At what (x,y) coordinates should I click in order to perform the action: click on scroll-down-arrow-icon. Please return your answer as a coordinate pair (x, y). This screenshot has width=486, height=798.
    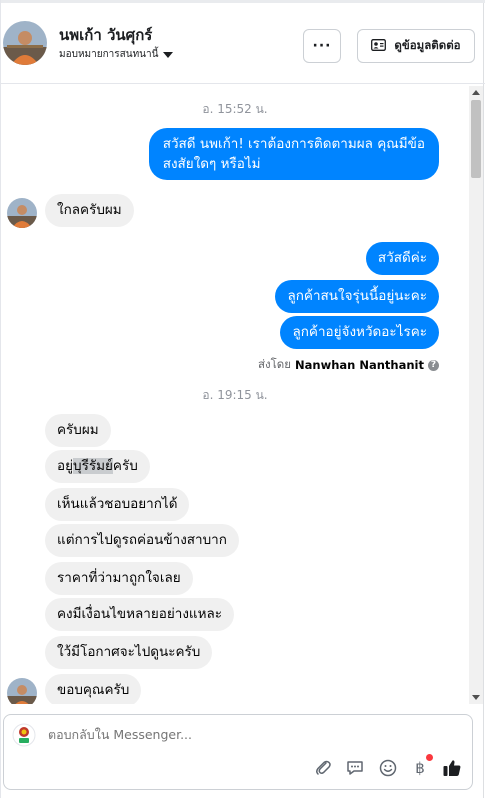
    Looking at the image, I should click on (476, 697).